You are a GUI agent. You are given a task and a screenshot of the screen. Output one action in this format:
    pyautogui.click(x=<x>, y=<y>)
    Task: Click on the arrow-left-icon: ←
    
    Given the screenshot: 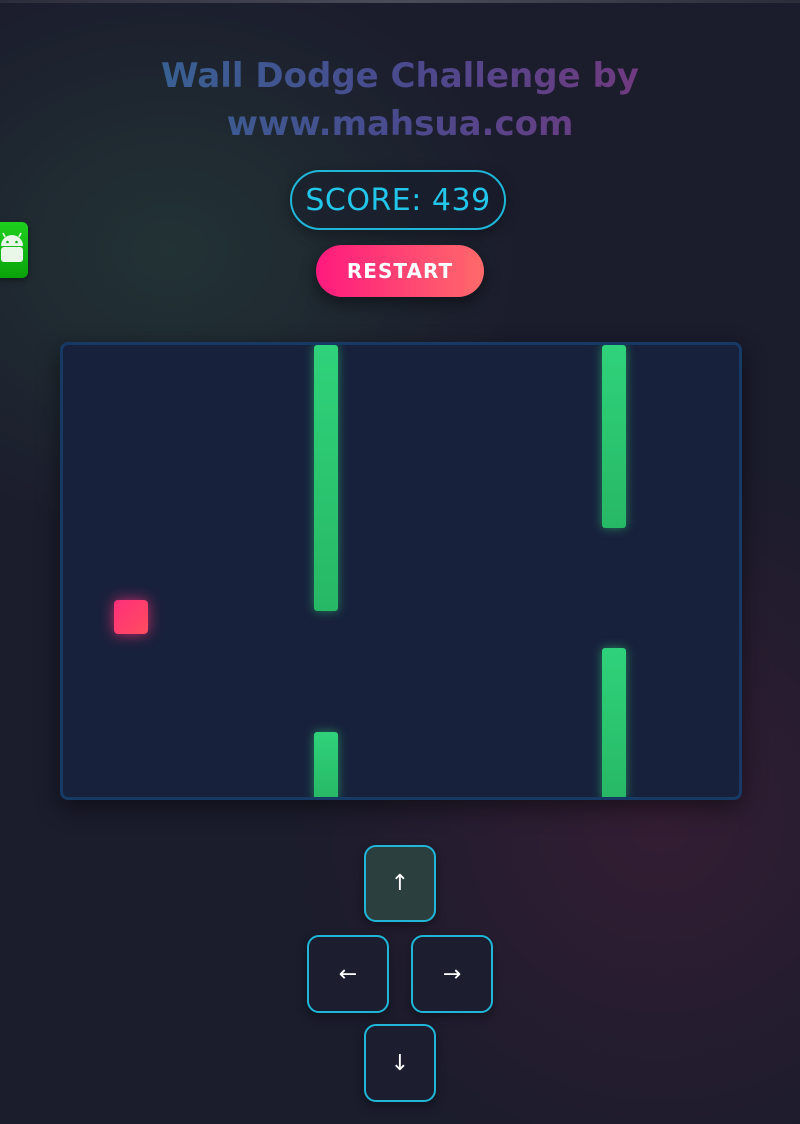 What is the action you would take?
    pyautogui.click(x=348, y=974)
    